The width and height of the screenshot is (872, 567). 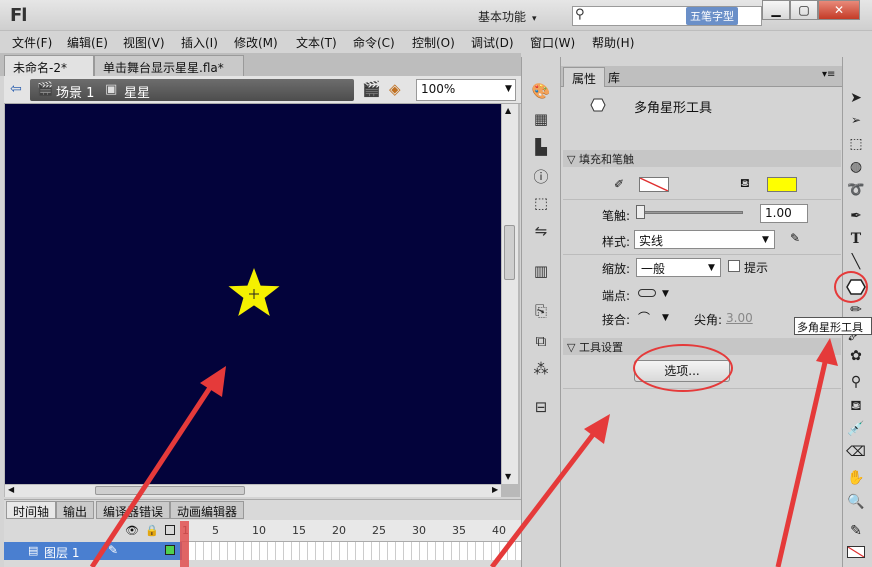 What do you see at coordinates (856, 480) in the screenshot?
I see `hand-tool-icon: ✋` at bounding box center [856, 480].